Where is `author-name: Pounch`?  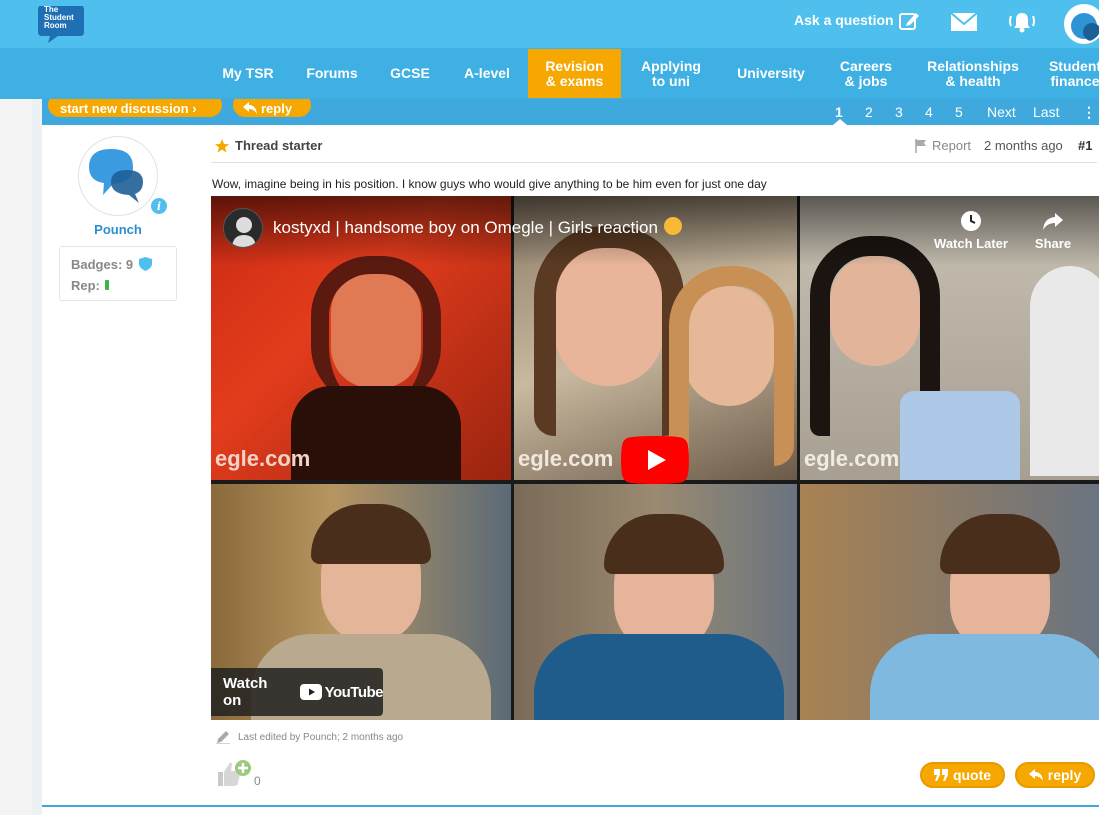
author-name: Pounch is located at coordinates (118, 229).